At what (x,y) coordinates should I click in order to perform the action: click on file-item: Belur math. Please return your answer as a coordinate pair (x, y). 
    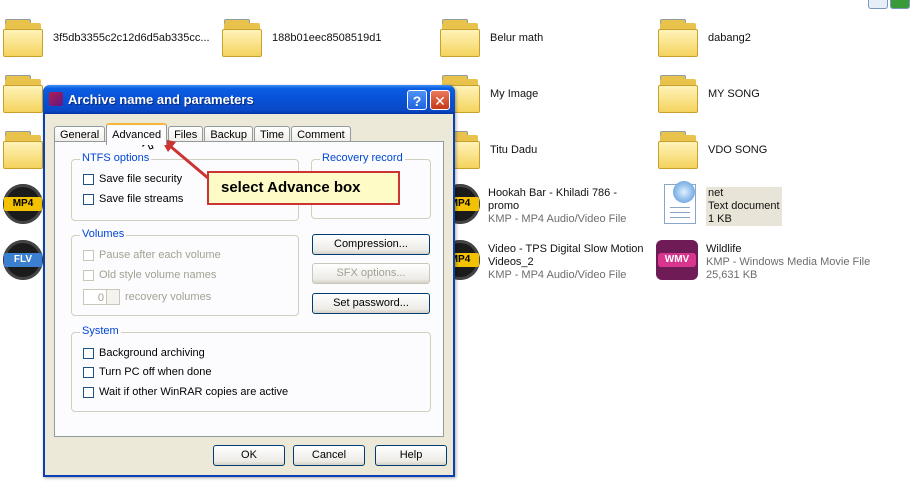
    Looking at the image, I should click on (491, 38).